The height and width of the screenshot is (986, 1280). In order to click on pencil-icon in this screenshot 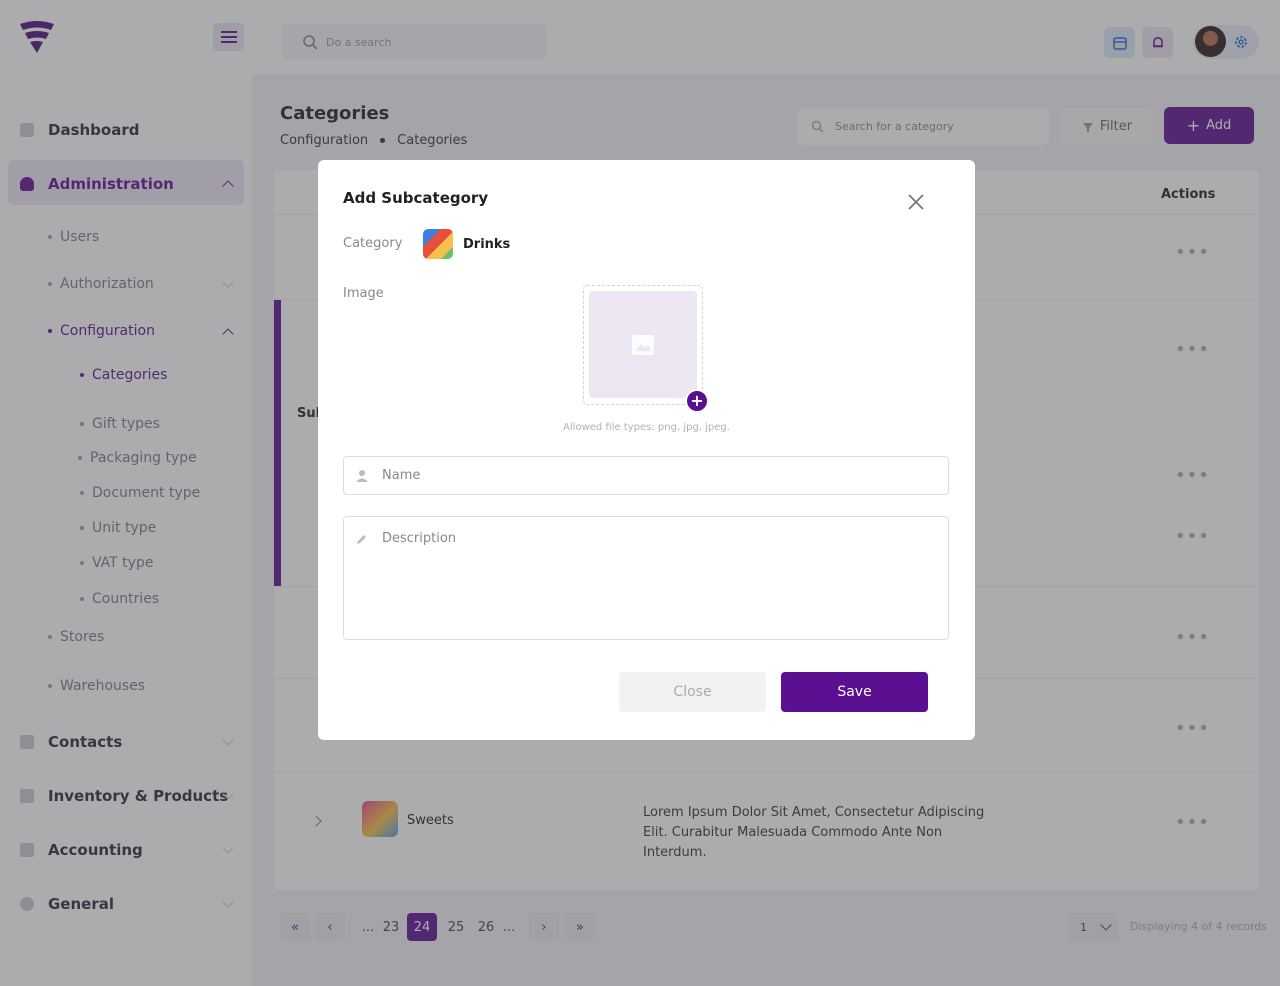, I will do `click(361, 539)`.